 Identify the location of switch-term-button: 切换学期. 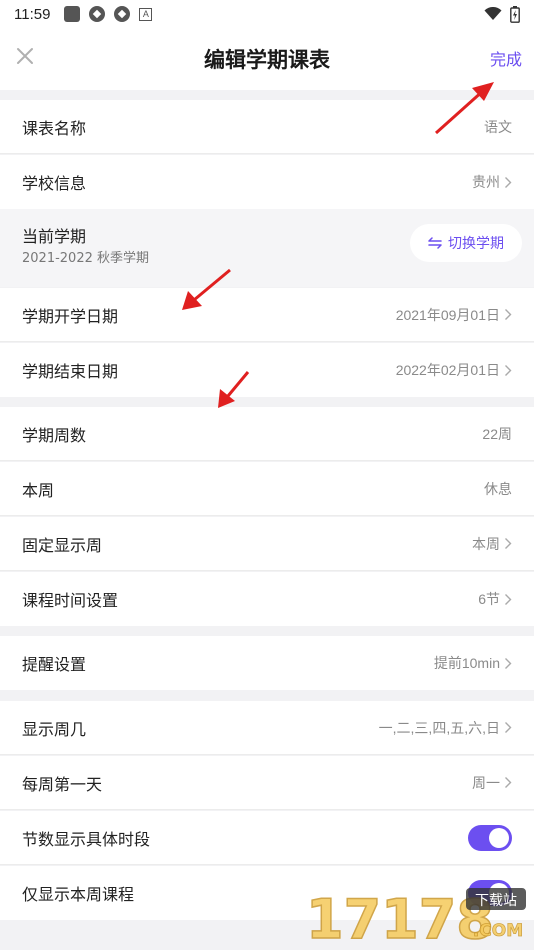
(466, 243).